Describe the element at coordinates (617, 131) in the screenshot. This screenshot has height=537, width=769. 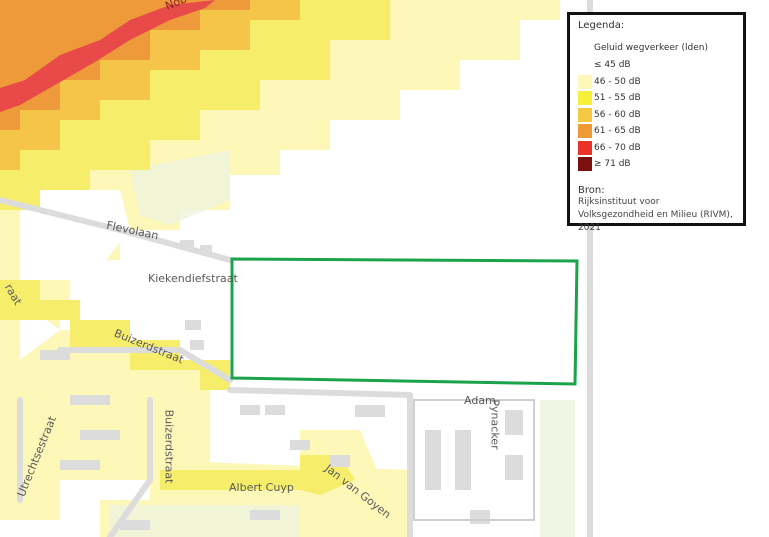
I see `legend-label: 61 - 65 dB` at that location.